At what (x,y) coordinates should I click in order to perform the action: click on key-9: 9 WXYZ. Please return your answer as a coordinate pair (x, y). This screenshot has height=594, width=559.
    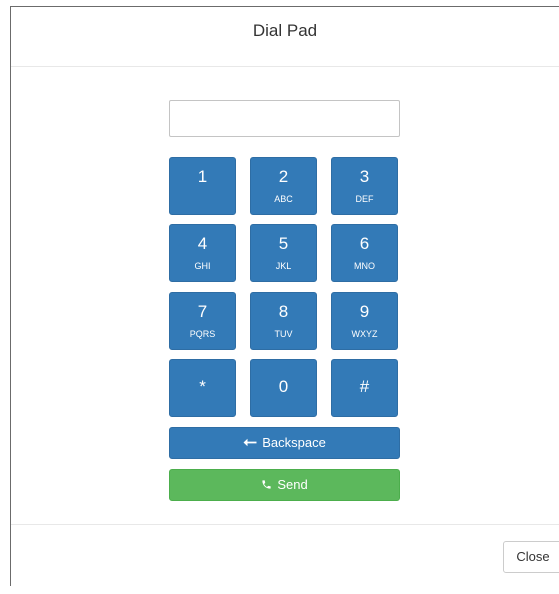
    Looking at the image, I should click on (364, 321).